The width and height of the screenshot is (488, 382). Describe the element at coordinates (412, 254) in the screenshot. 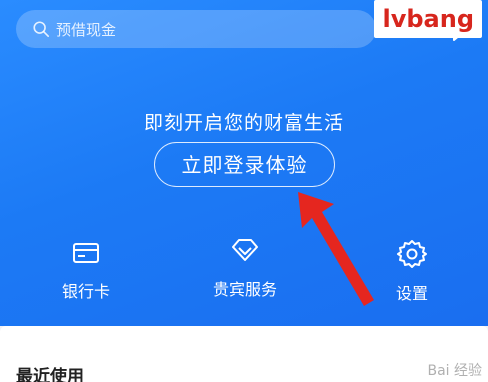

I see `gear-icon` at that location.